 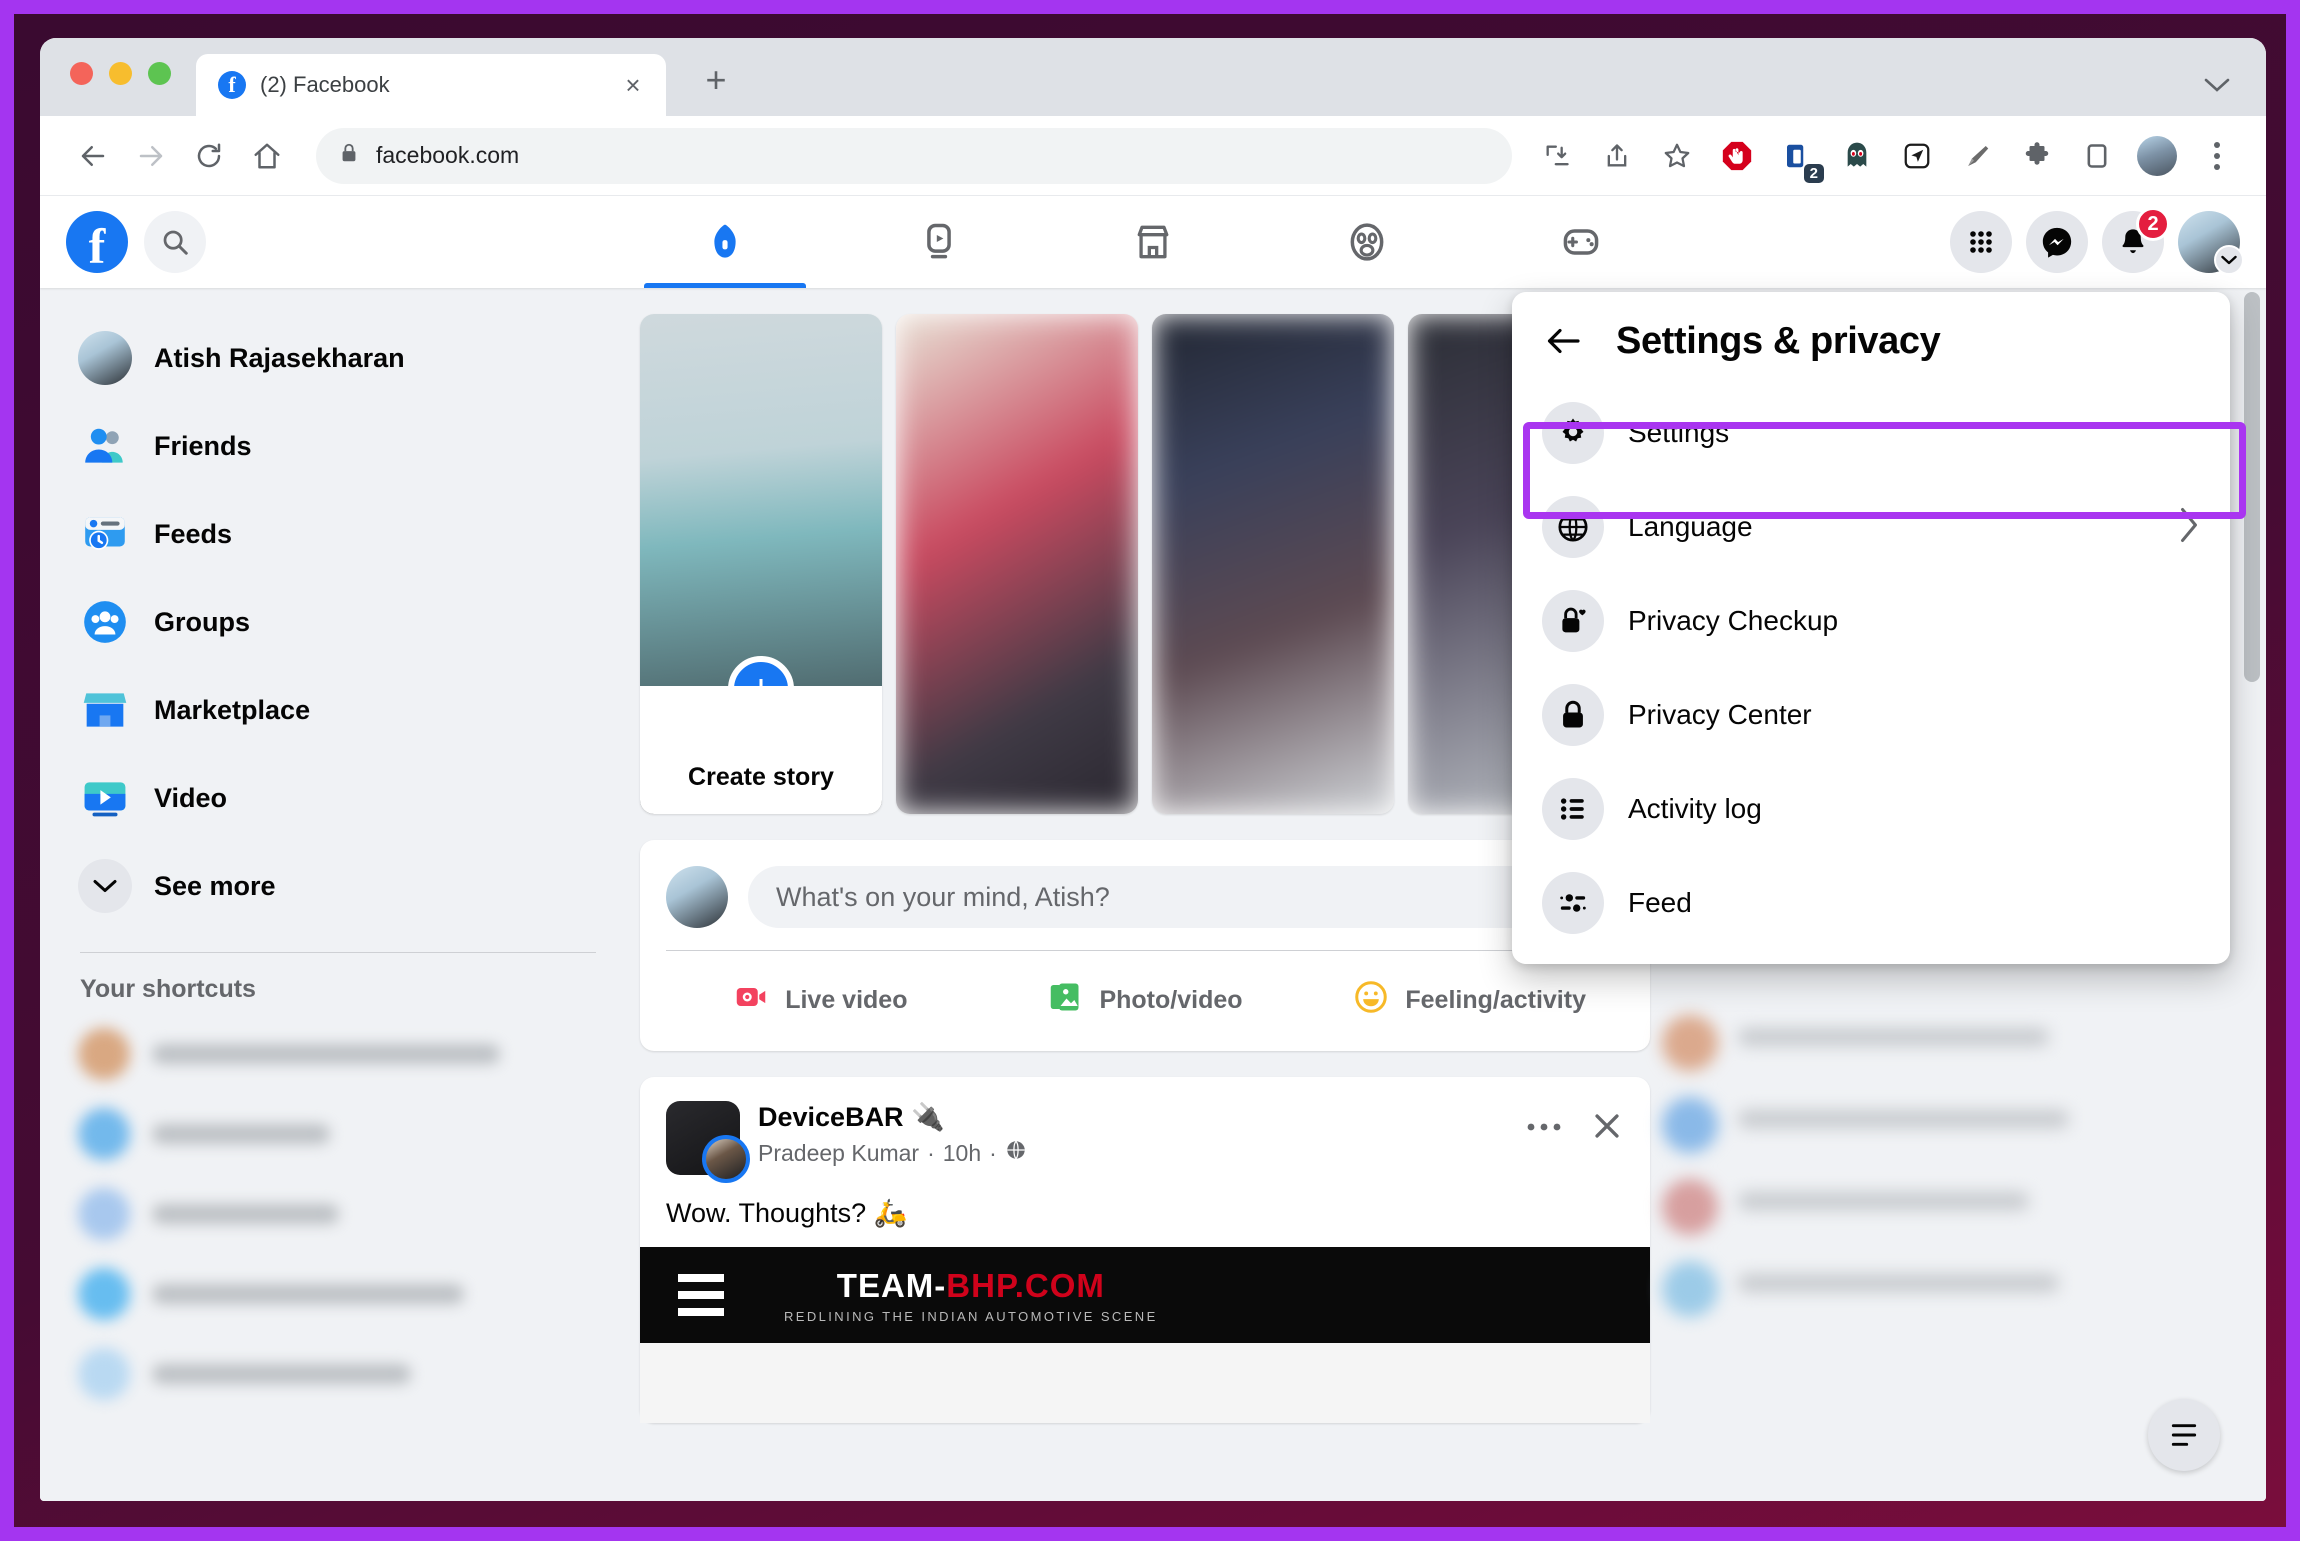 I want to click on hamburger-icon, so click(x=701, y=1295).